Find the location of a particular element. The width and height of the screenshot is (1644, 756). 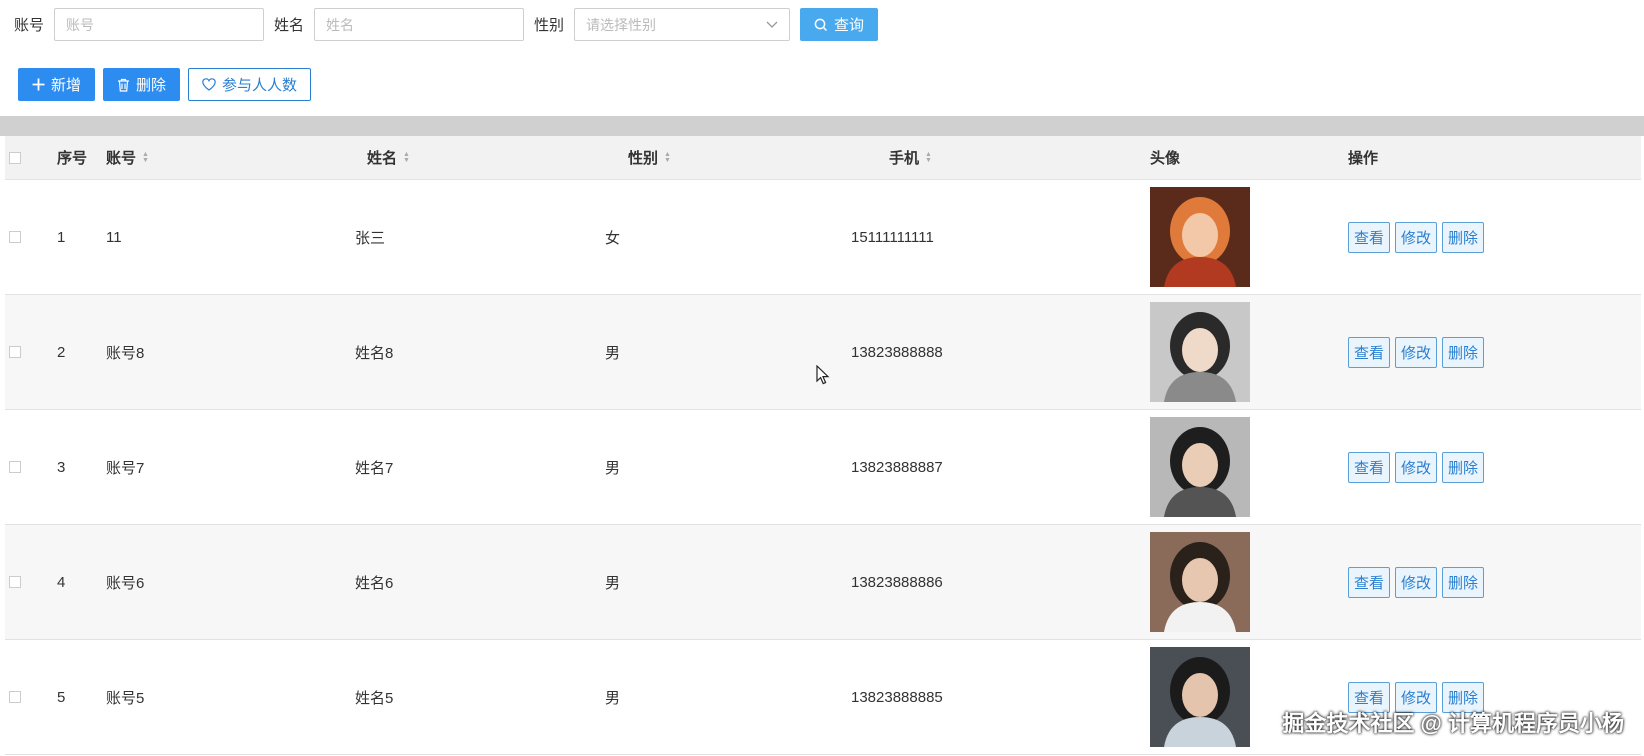

row-account: 账号8 is located at coordinates (125, 353).